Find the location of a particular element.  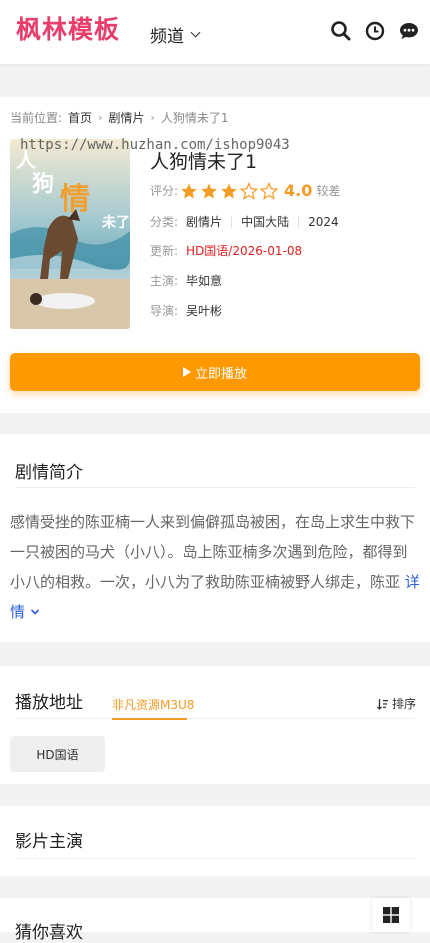

play-now-label: 立即播放 is located at coordinates (220, 374).